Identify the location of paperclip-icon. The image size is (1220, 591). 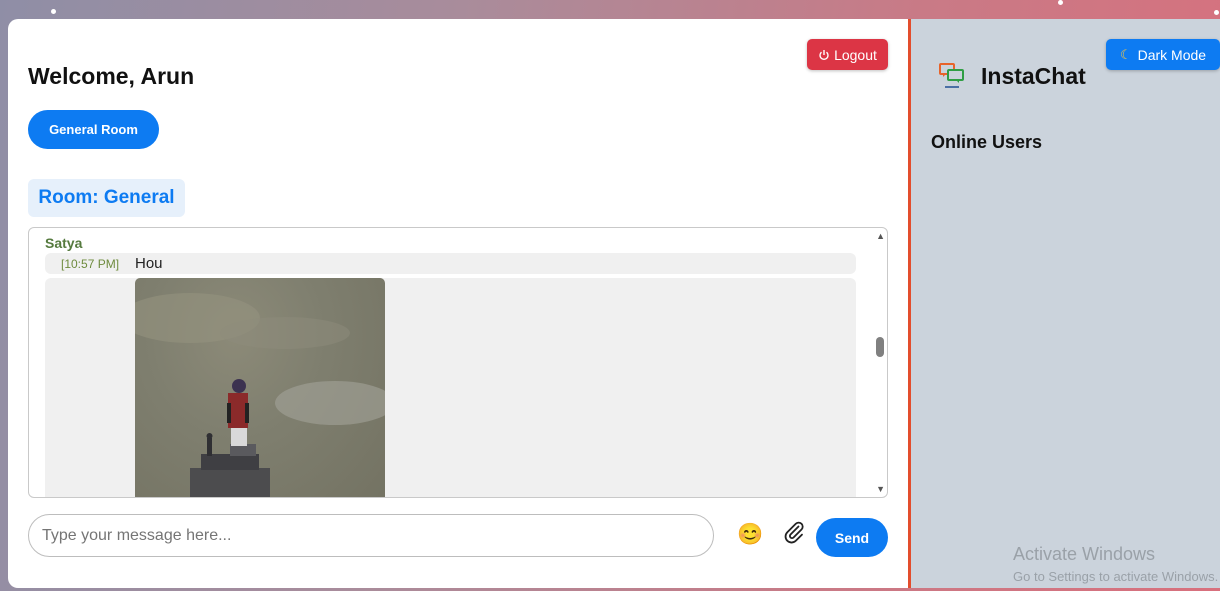
(794, 532).